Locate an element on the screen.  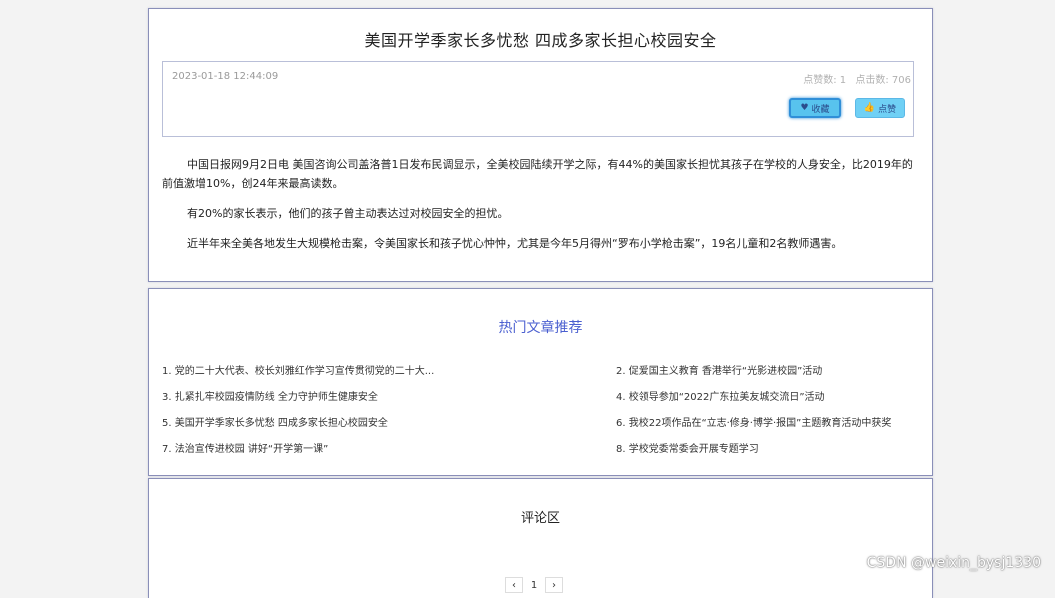
pagination: ‹ 1 › is located at coordinates (535, 585).